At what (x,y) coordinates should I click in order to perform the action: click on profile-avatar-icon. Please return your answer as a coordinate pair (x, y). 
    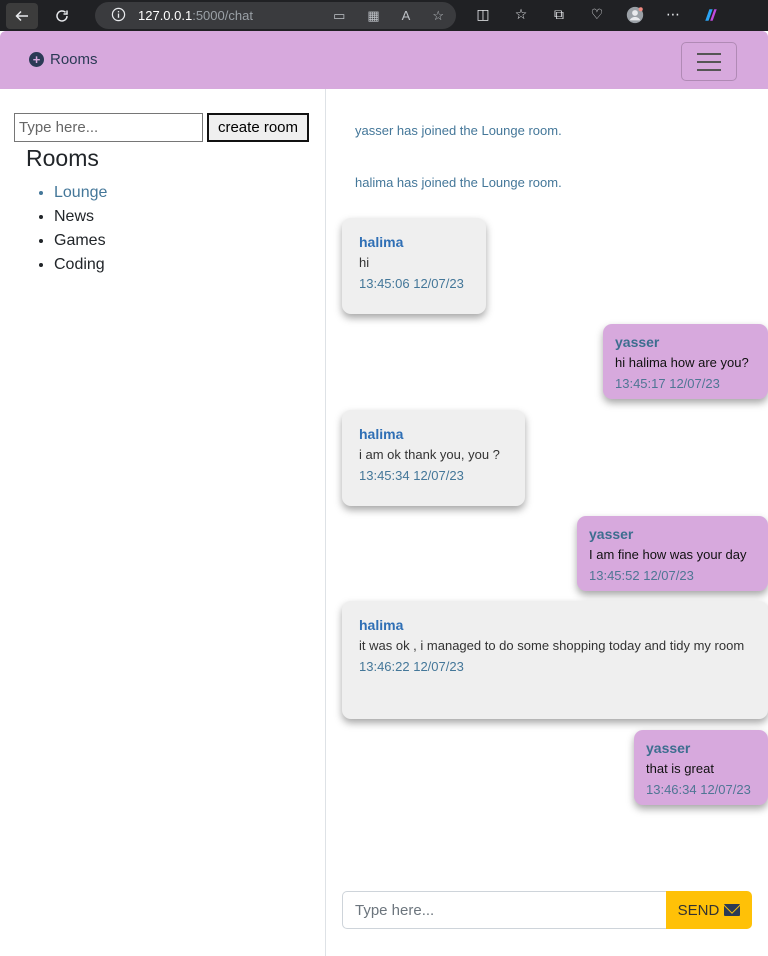
    Looking at the image, I should click on (635, 15).